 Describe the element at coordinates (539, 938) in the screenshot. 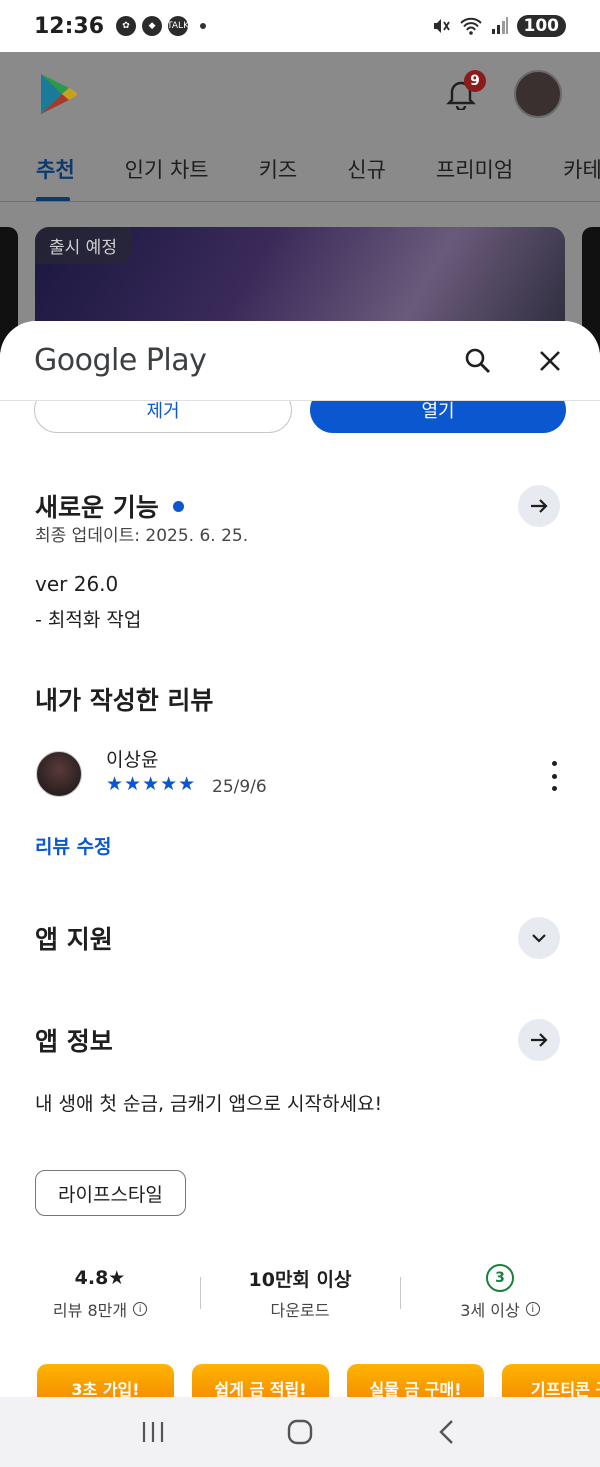

I see `chevron-down-icon` at that location.